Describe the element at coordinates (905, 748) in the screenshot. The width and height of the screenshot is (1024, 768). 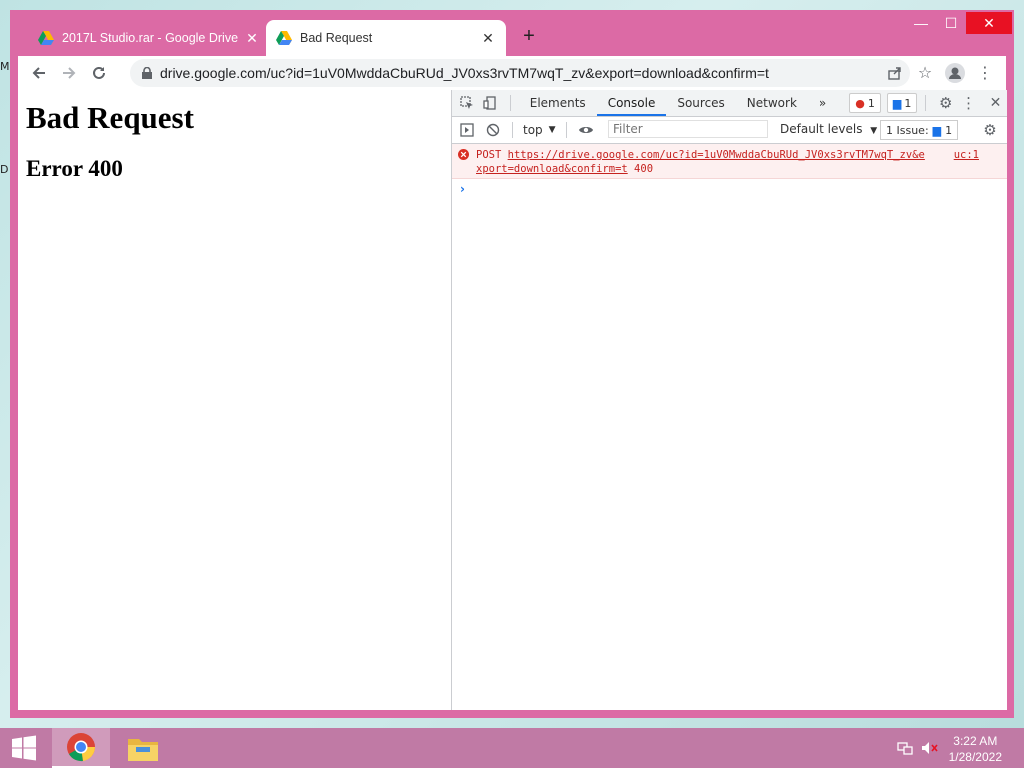
I see `network-icon` at that location.